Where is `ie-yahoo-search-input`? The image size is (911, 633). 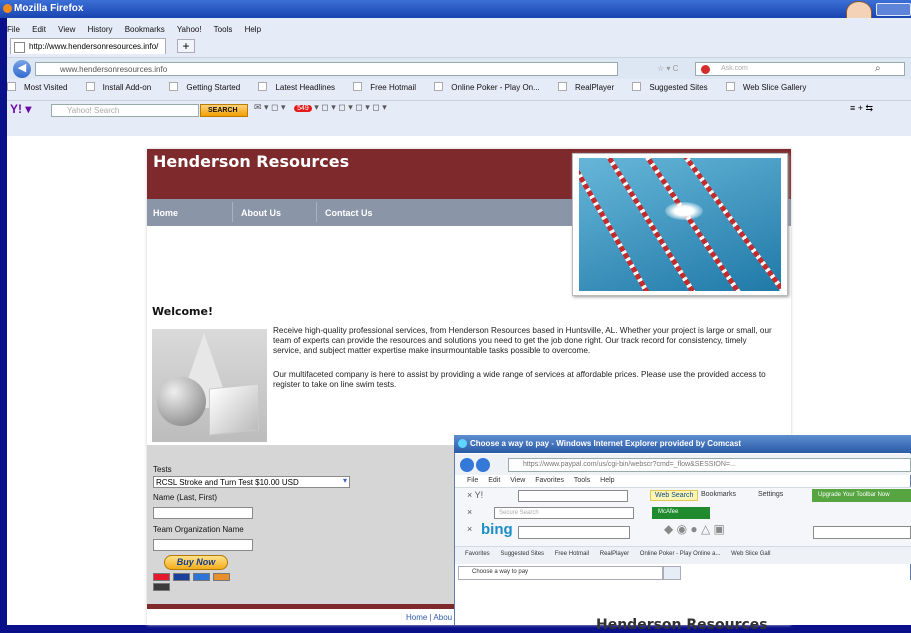 ie-yahoo-search-input is located at coordinates (573, 496).